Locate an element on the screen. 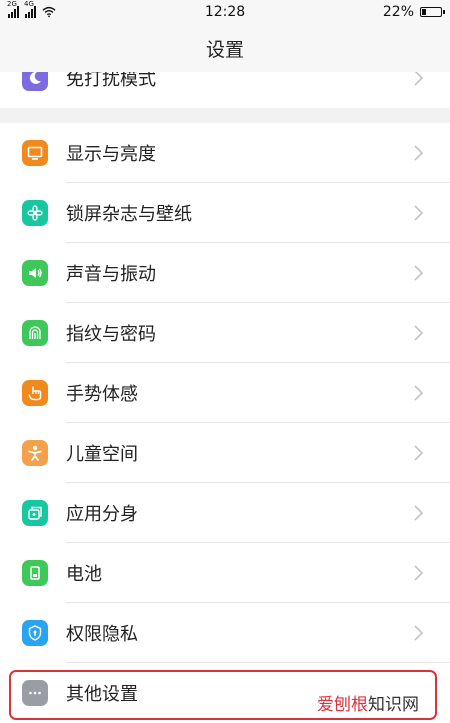 Image resolution: width=450 pixels, height=723 pixels. page-title: 设置 is located at coordinates (224, 49).